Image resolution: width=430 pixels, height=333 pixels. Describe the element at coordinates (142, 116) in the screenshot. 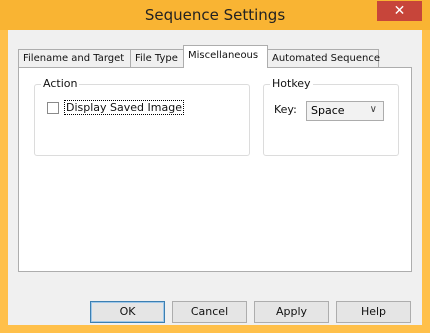

I see `action-group: Action Display Saved Image` at that location.